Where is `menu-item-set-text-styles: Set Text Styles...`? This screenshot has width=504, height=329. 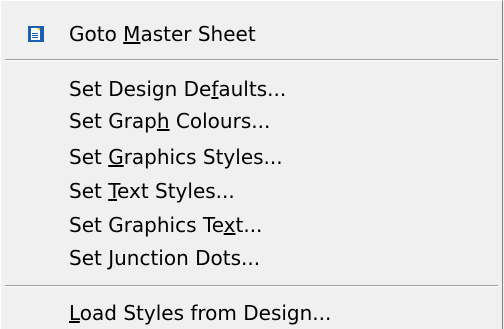
menu-item-set-text-styles: Set Text Styles... is located at coordinates (251, 191).